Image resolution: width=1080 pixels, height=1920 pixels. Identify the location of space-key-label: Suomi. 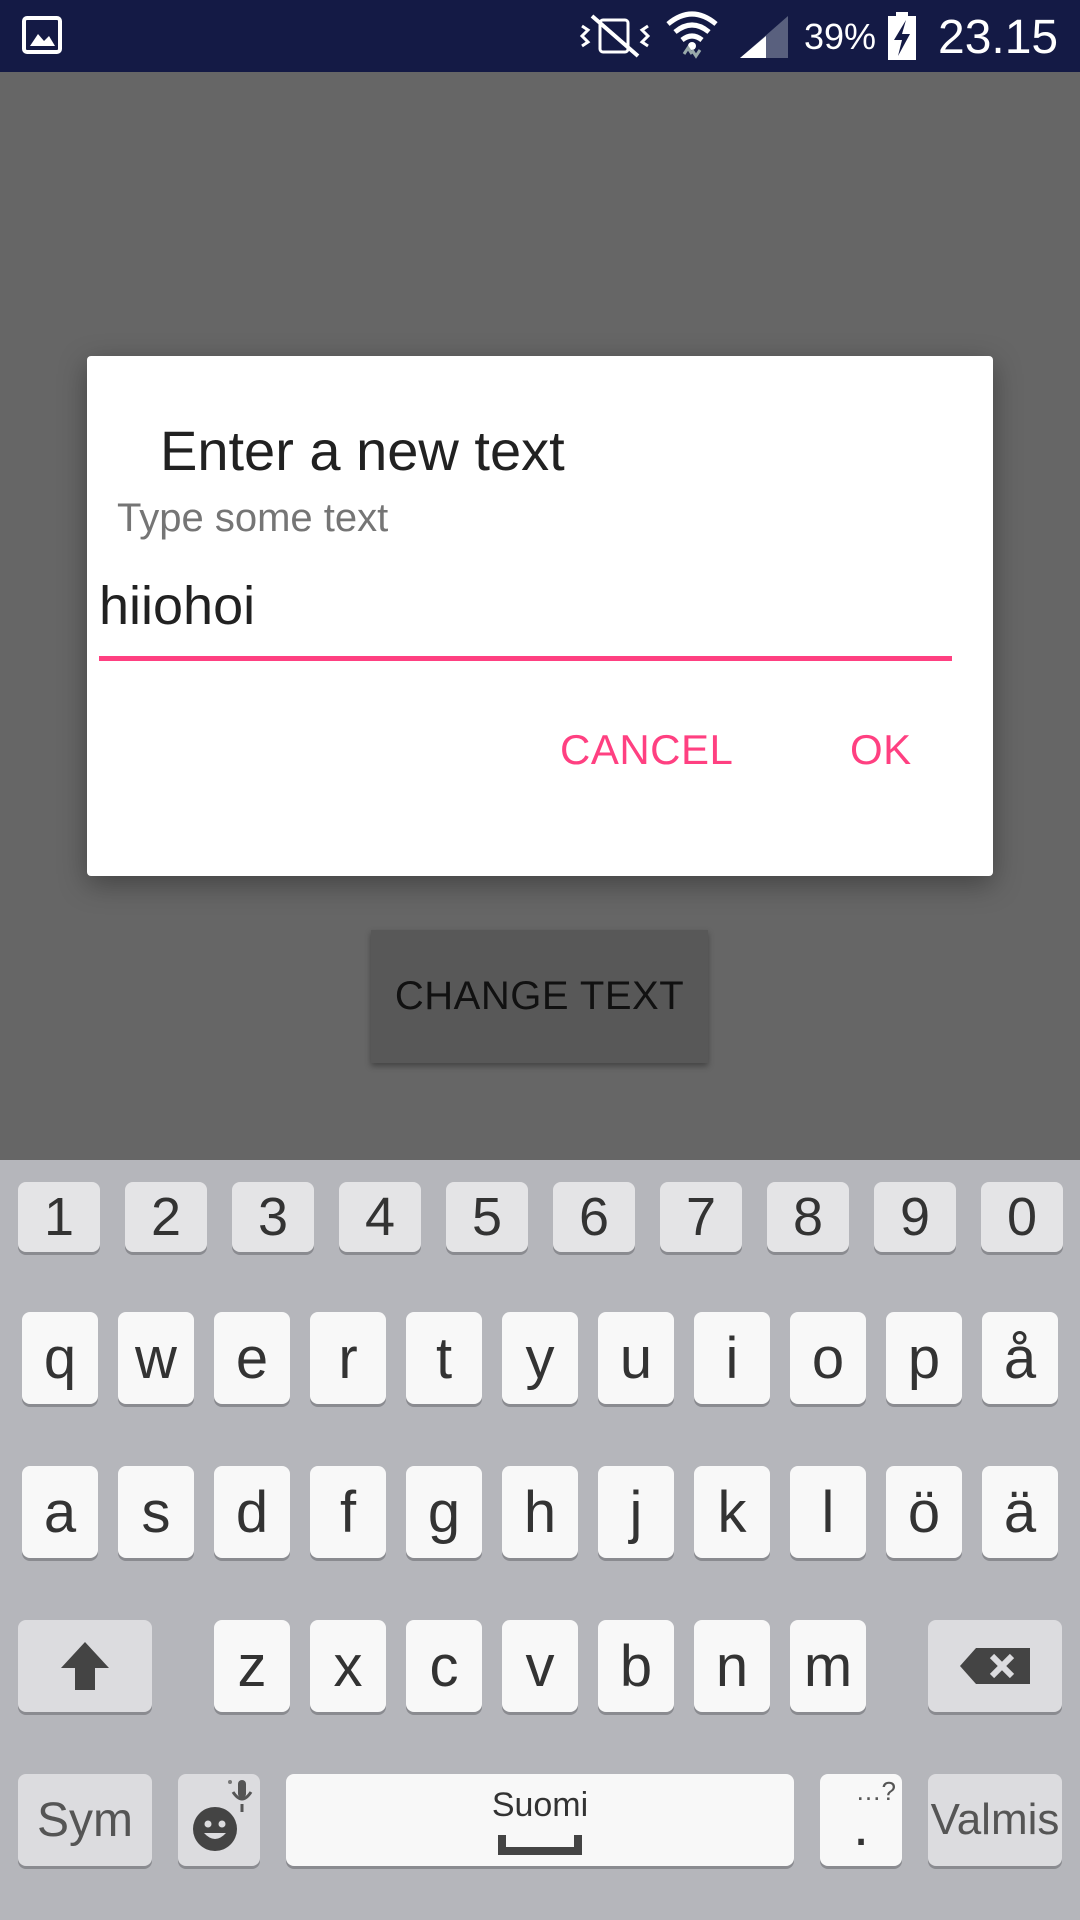
(540, 1805).